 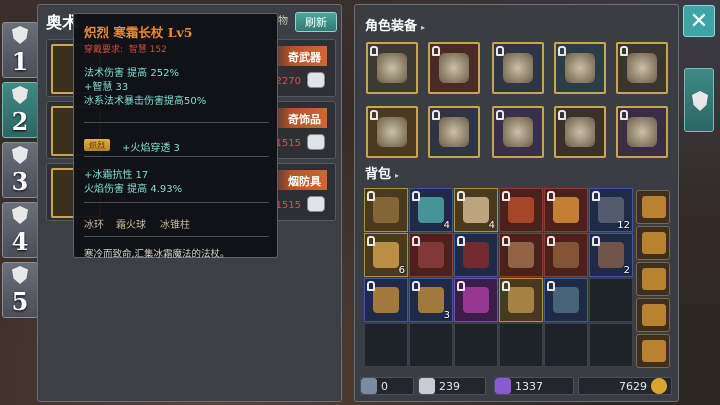 What do you see at coordinates (699, 21) in the screenshot?
I see `close-button: ✕` at bounding box center [699, 21].